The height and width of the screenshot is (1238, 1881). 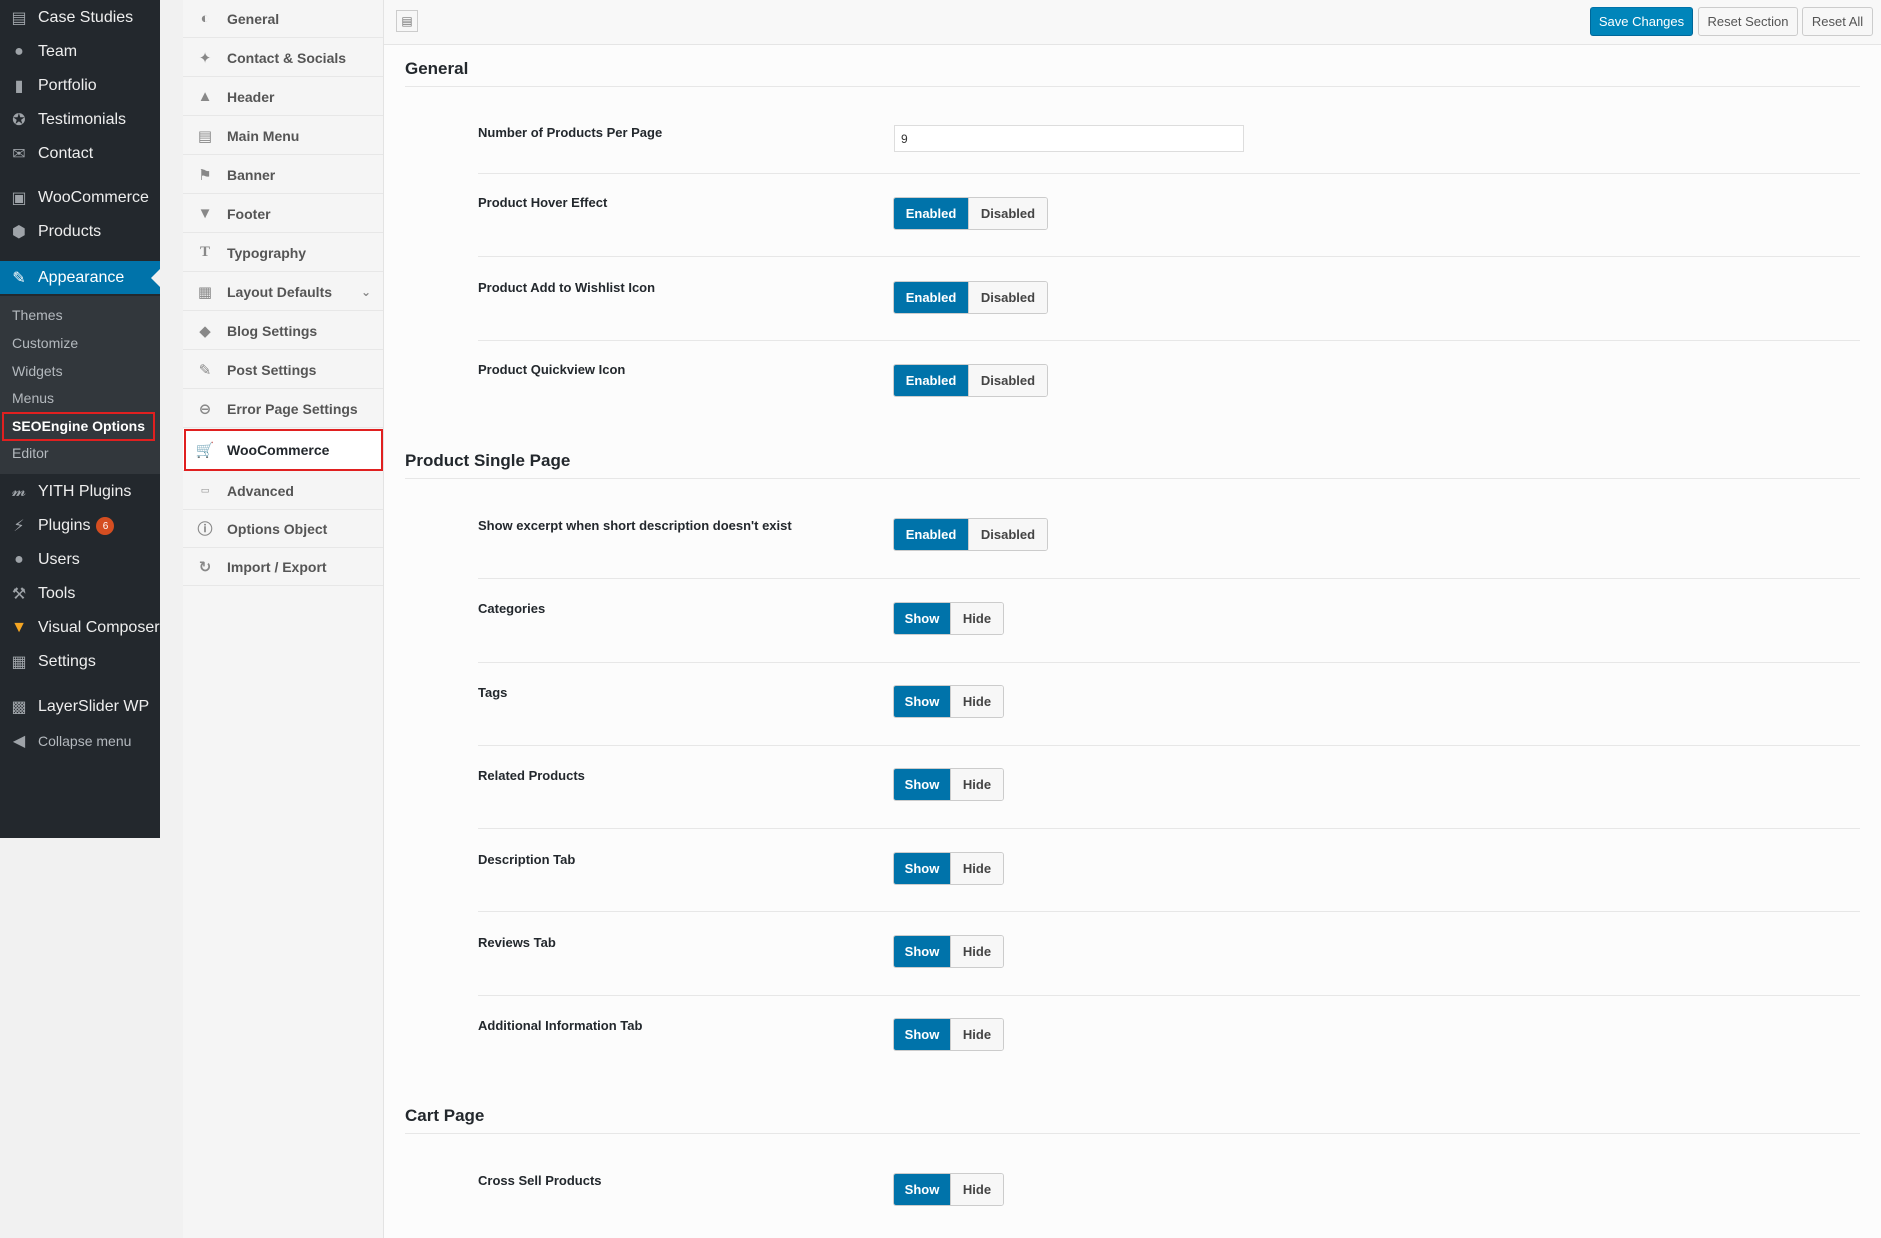 I want to click on menu-label: Team, so click(x=58, y=51).